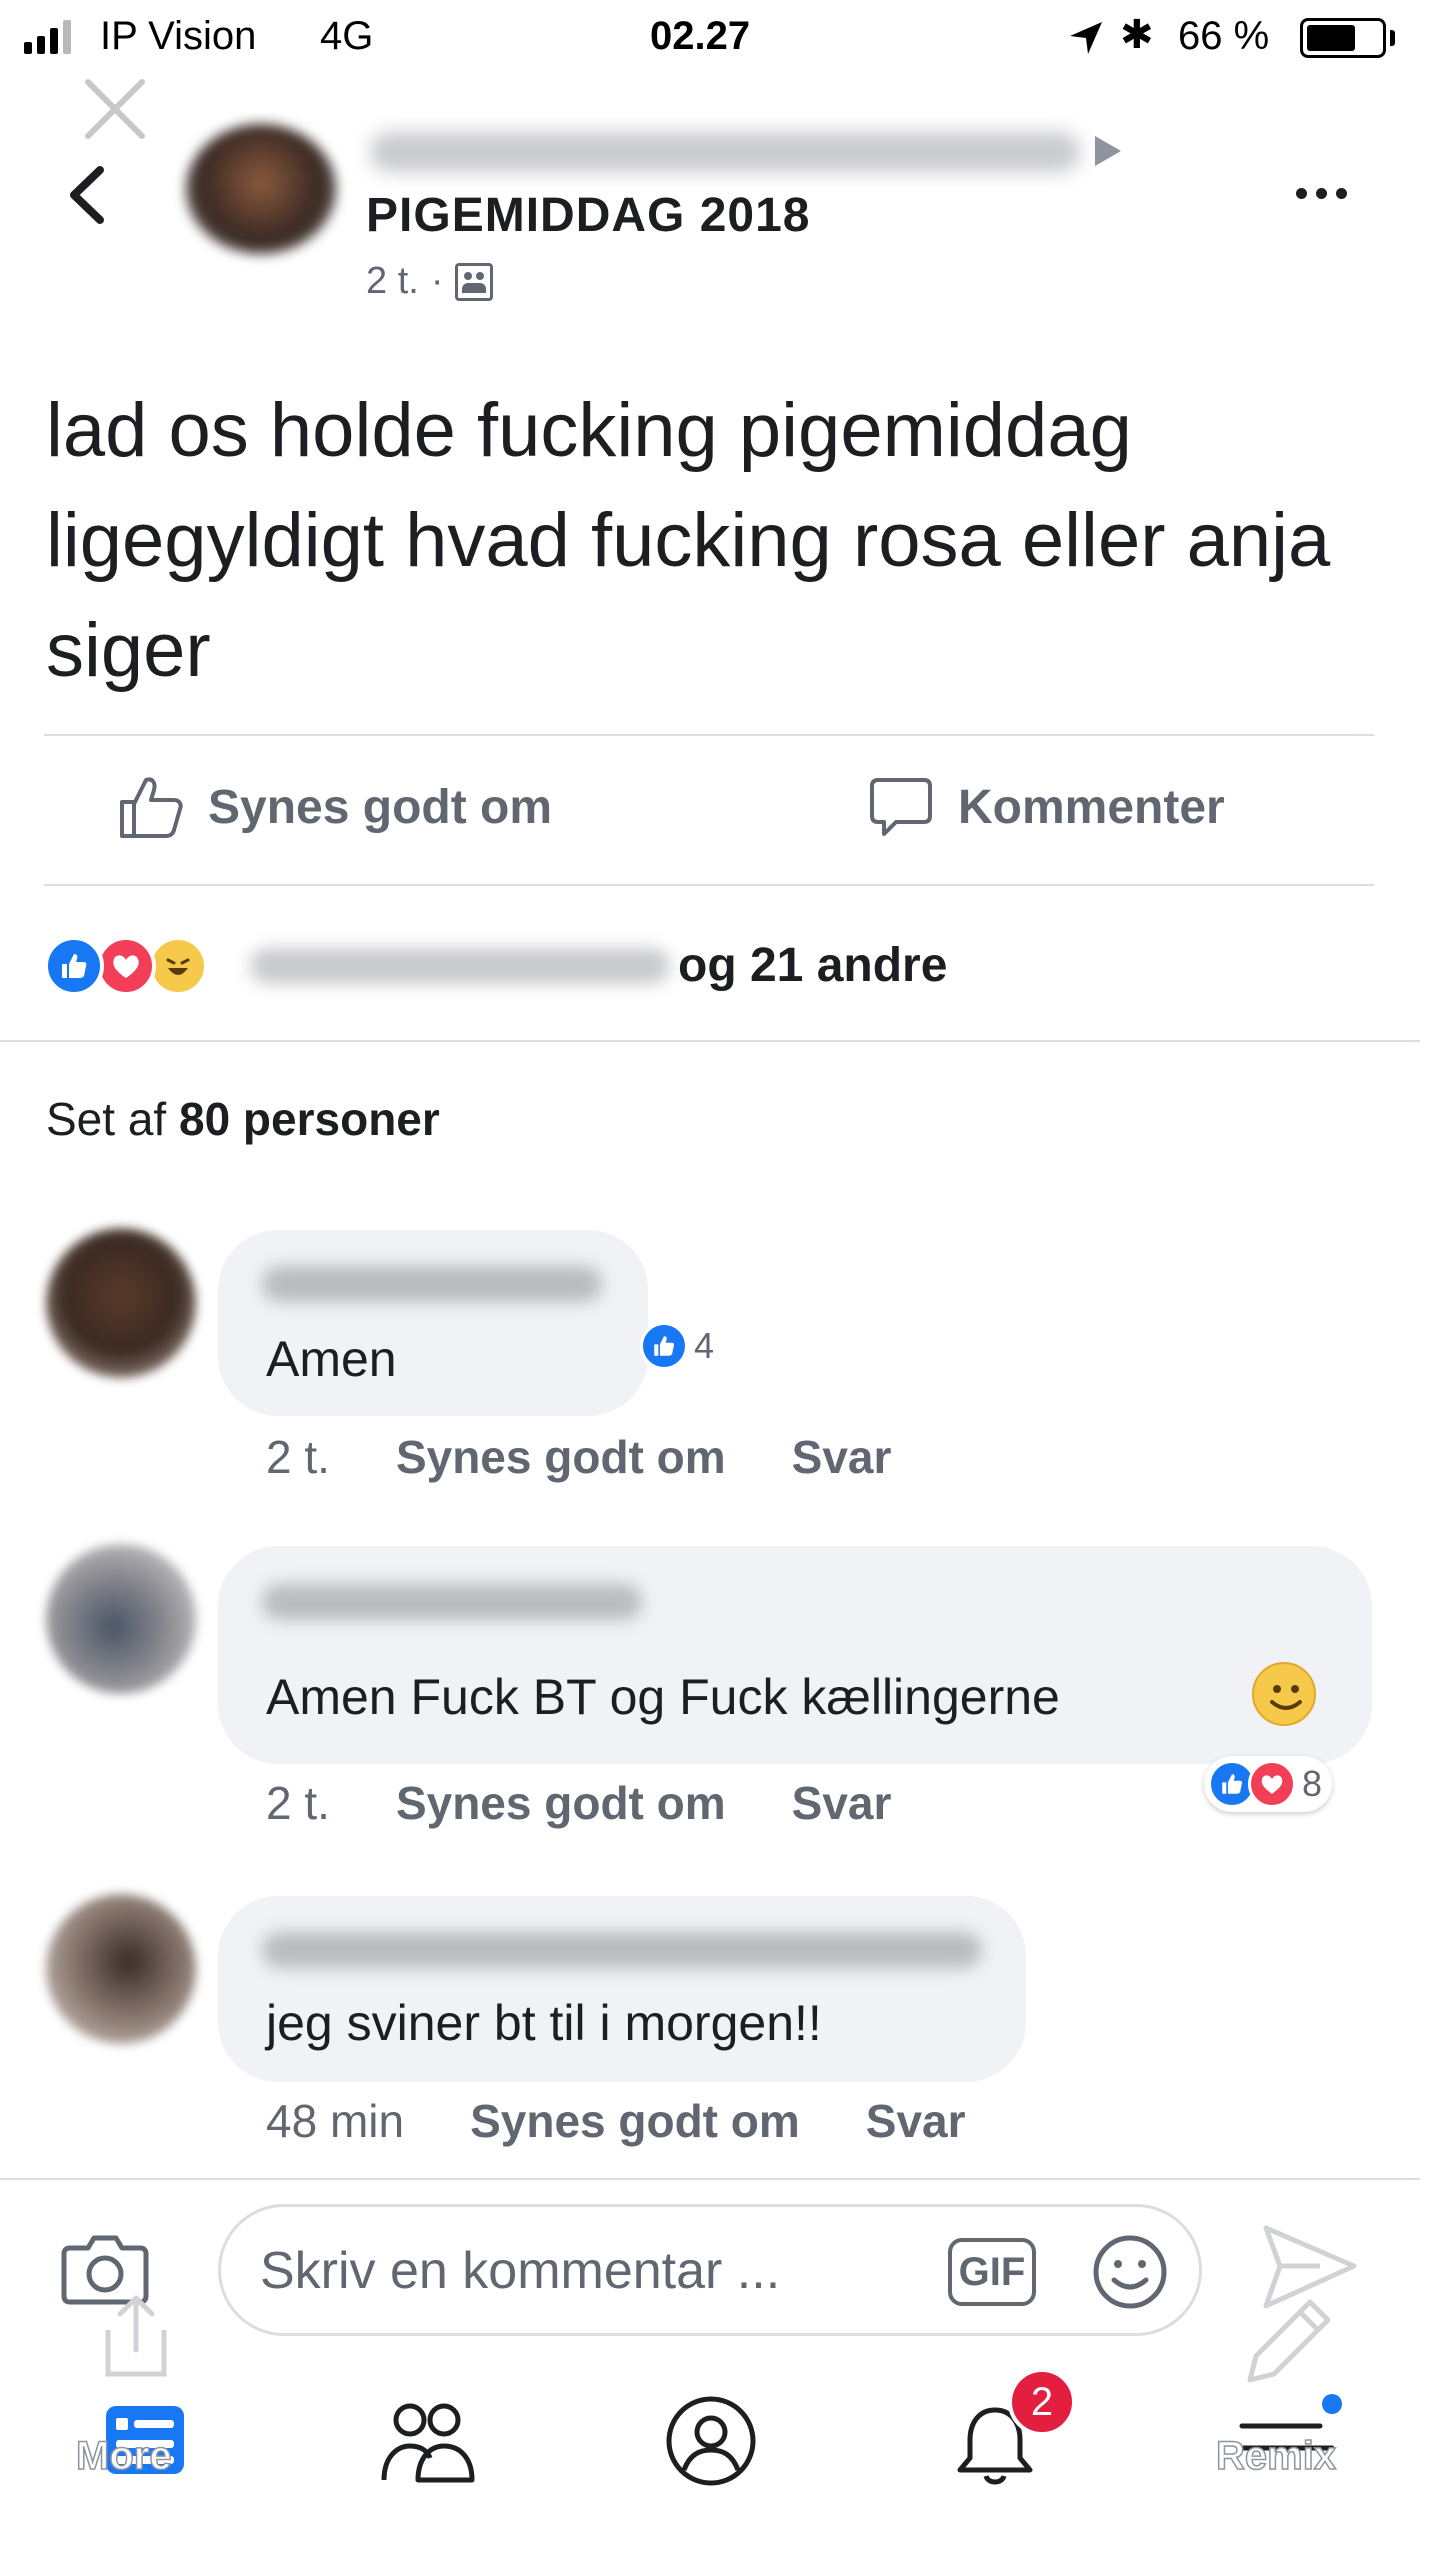 Image resolution: width=1440 pixels, height=2561 pixels. What do you see at coordinates (544, 2023) in the screenshot?
I see `comment-text: jeg sviner bt til i morgen!!` at bounding box center [544, 2023].